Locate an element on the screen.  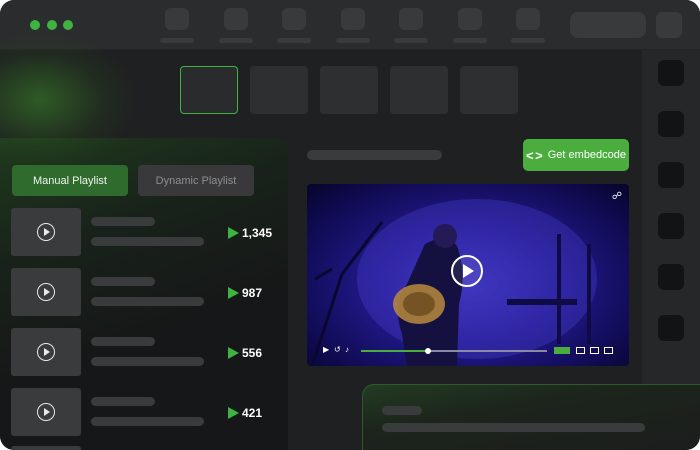
volume-icon: ♪ is located at coordinates (347, 350).